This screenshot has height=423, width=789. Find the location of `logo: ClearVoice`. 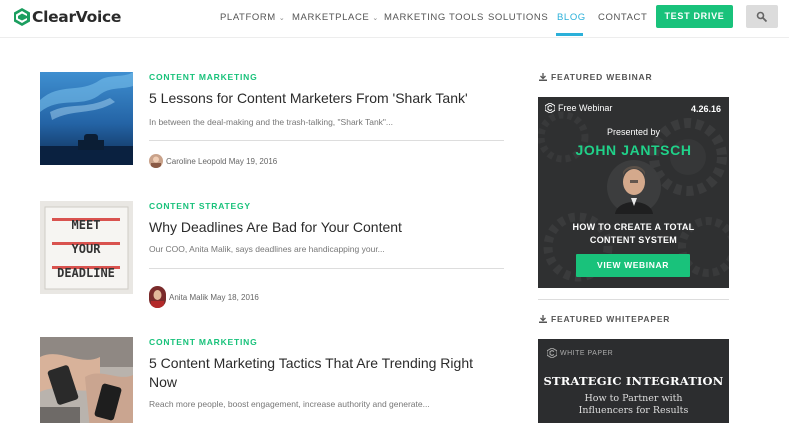

logo: ClearVoice is located at coordinates (67, 17).